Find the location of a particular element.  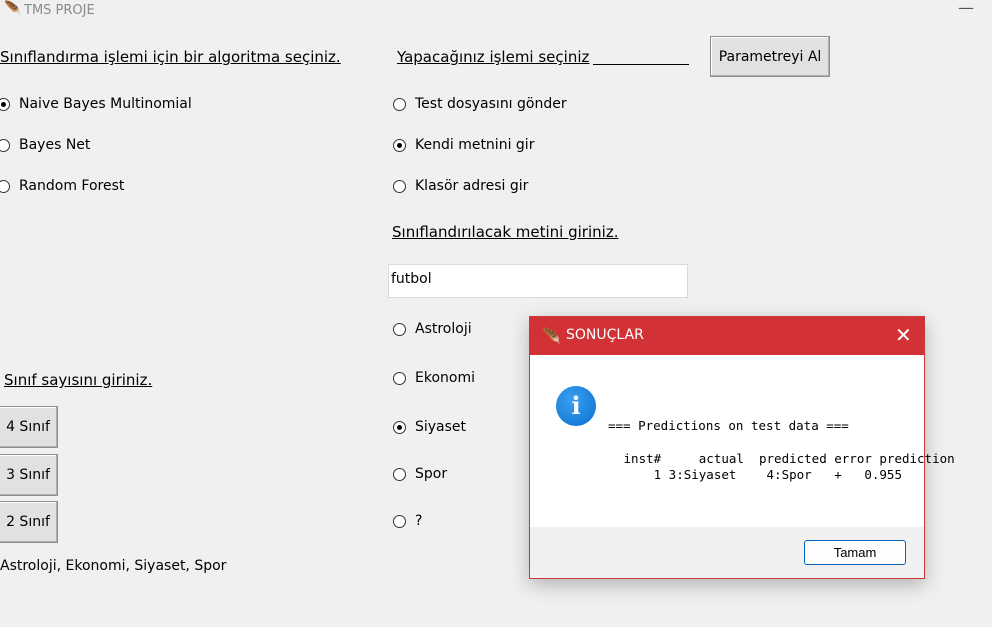

result-line-header: === Predictions on test data === is located at coordinates (728, 425).